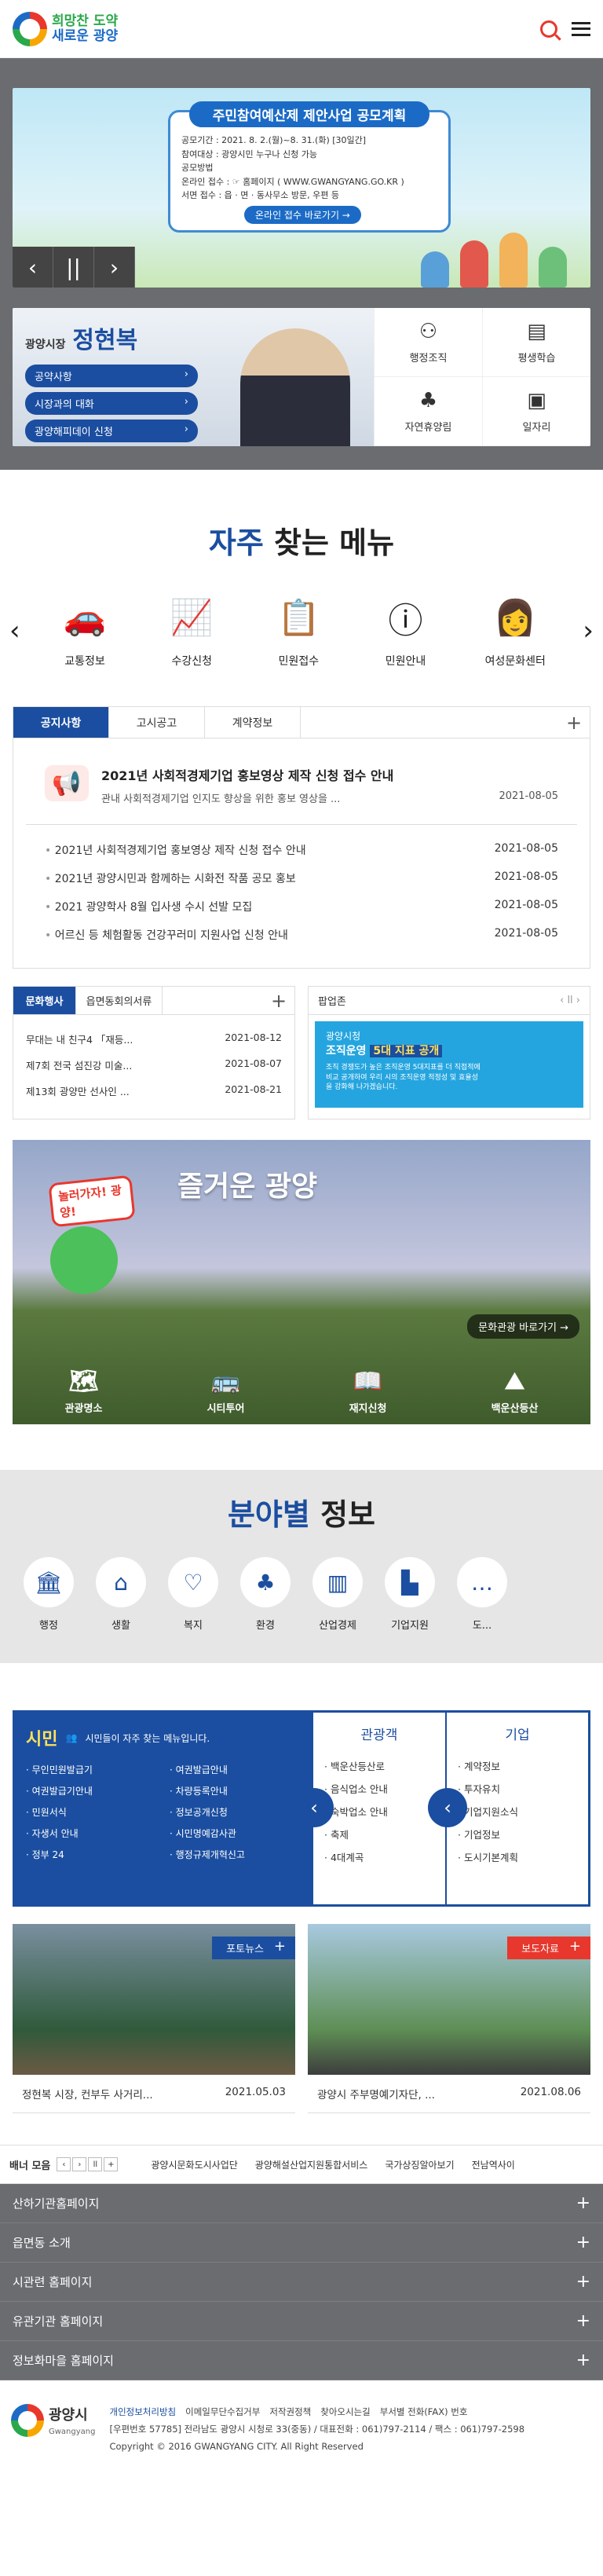 The width and height of the screenshot is (603, 2576). I want to click on field-item-economy: ▥ 산업경제, so click(337, 1594).